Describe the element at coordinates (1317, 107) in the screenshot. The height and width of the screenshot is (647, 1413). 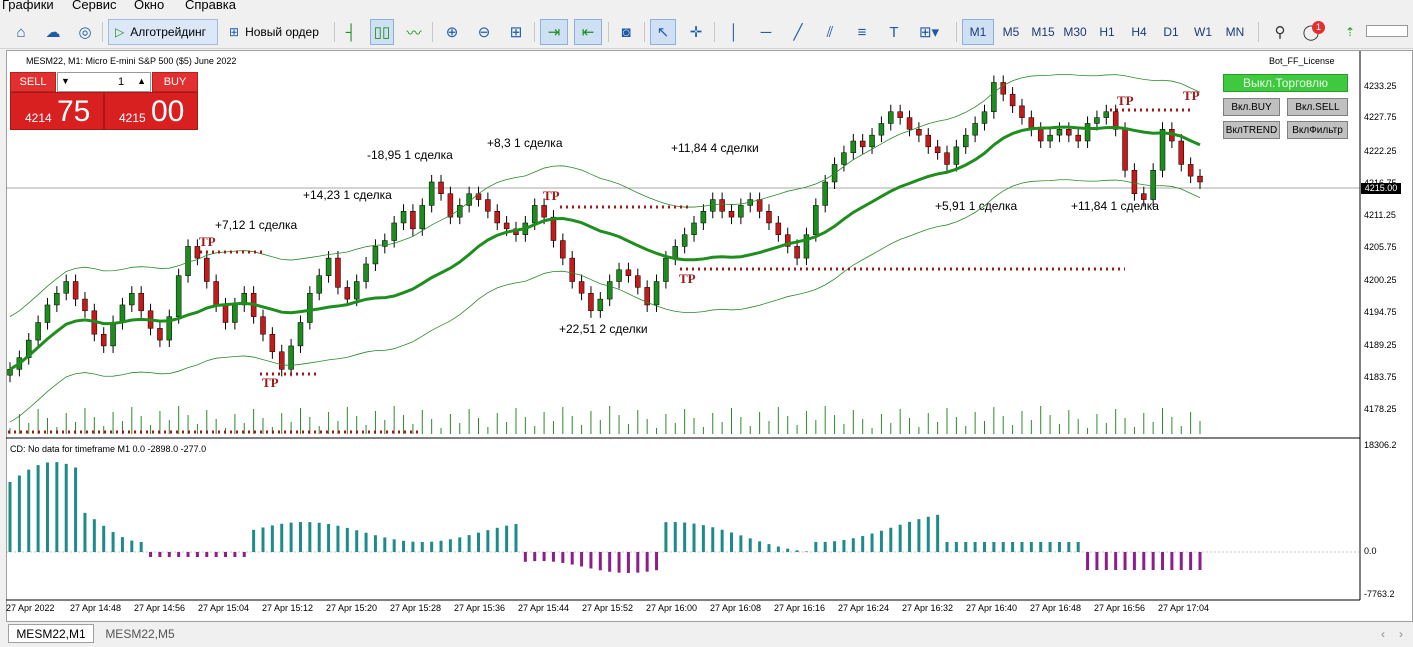
I see `enable-sell-button: Вкл.SELL` at that location.